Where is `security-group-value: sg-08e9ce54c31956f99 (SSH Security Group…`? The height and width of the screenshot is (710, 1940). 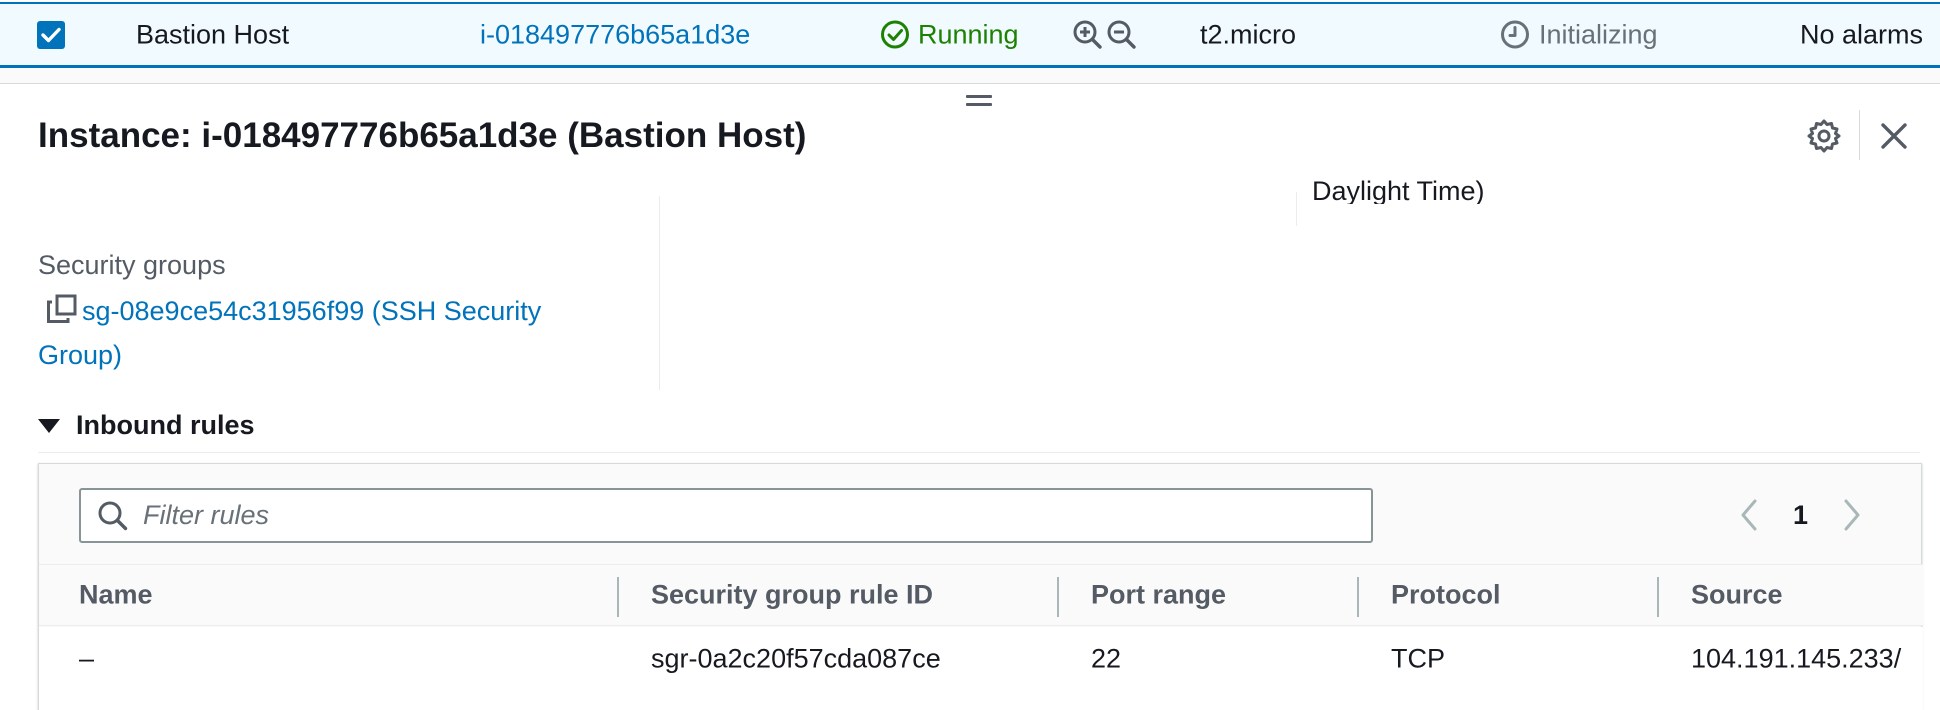 security-group-value: sg-08e9ce54c31956f99 (SSH Security Group… is located at coordinates (318, 333).